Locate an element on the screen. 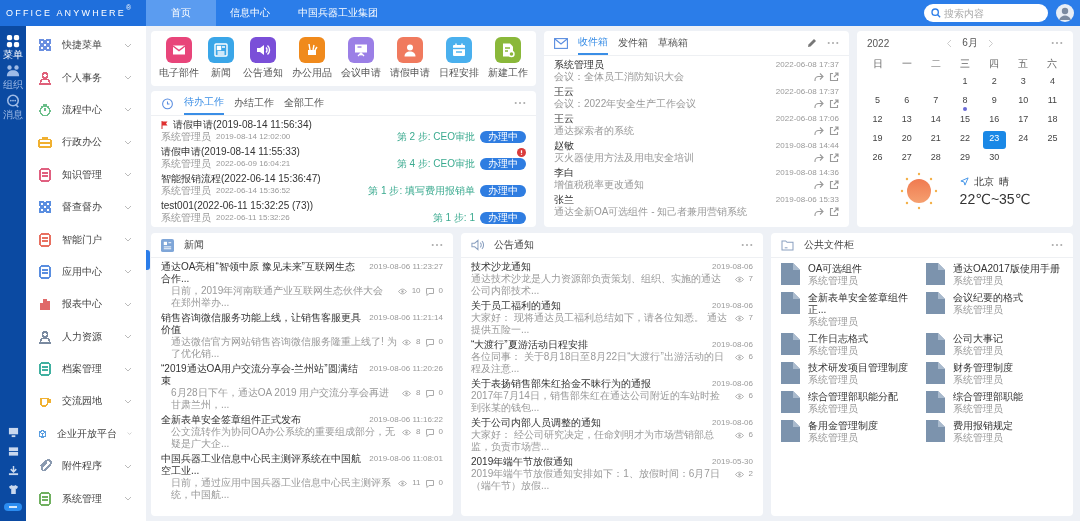 Image resolution: width=1080 pixels, height=521 pixels. toggle-icon is located at coordinates (13, 507).